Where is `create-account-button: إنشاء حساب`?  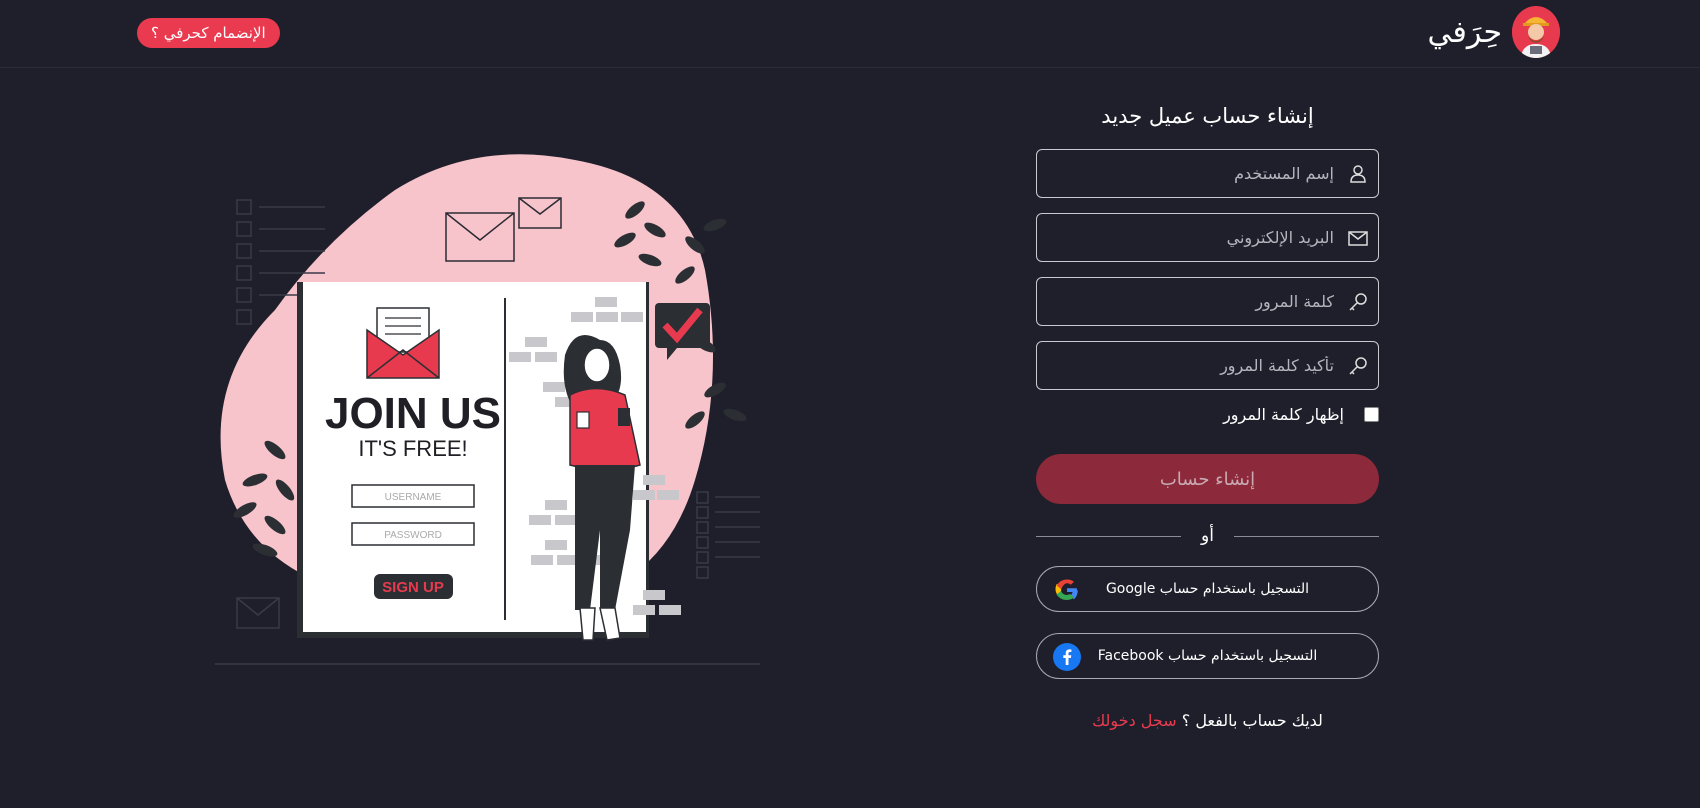
create-account-button: إنشاء حساب is located at coordinates (1207, 479).